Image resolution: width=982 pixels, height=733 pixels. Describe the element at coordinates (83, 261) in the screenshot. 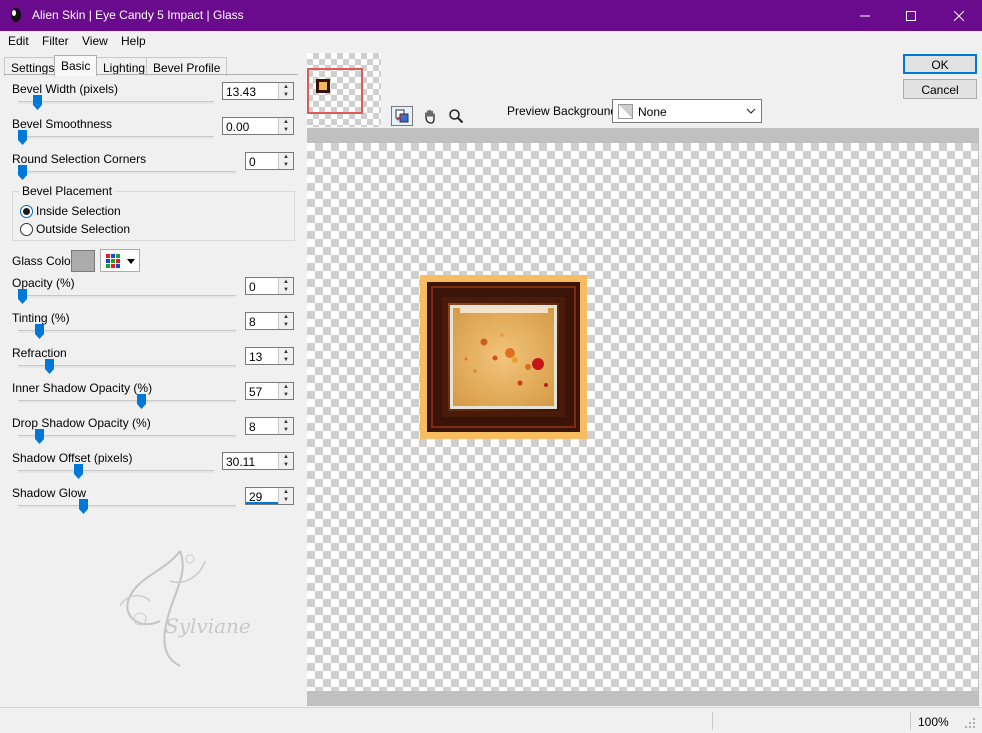

I see `glass-color-swatch` at that location.